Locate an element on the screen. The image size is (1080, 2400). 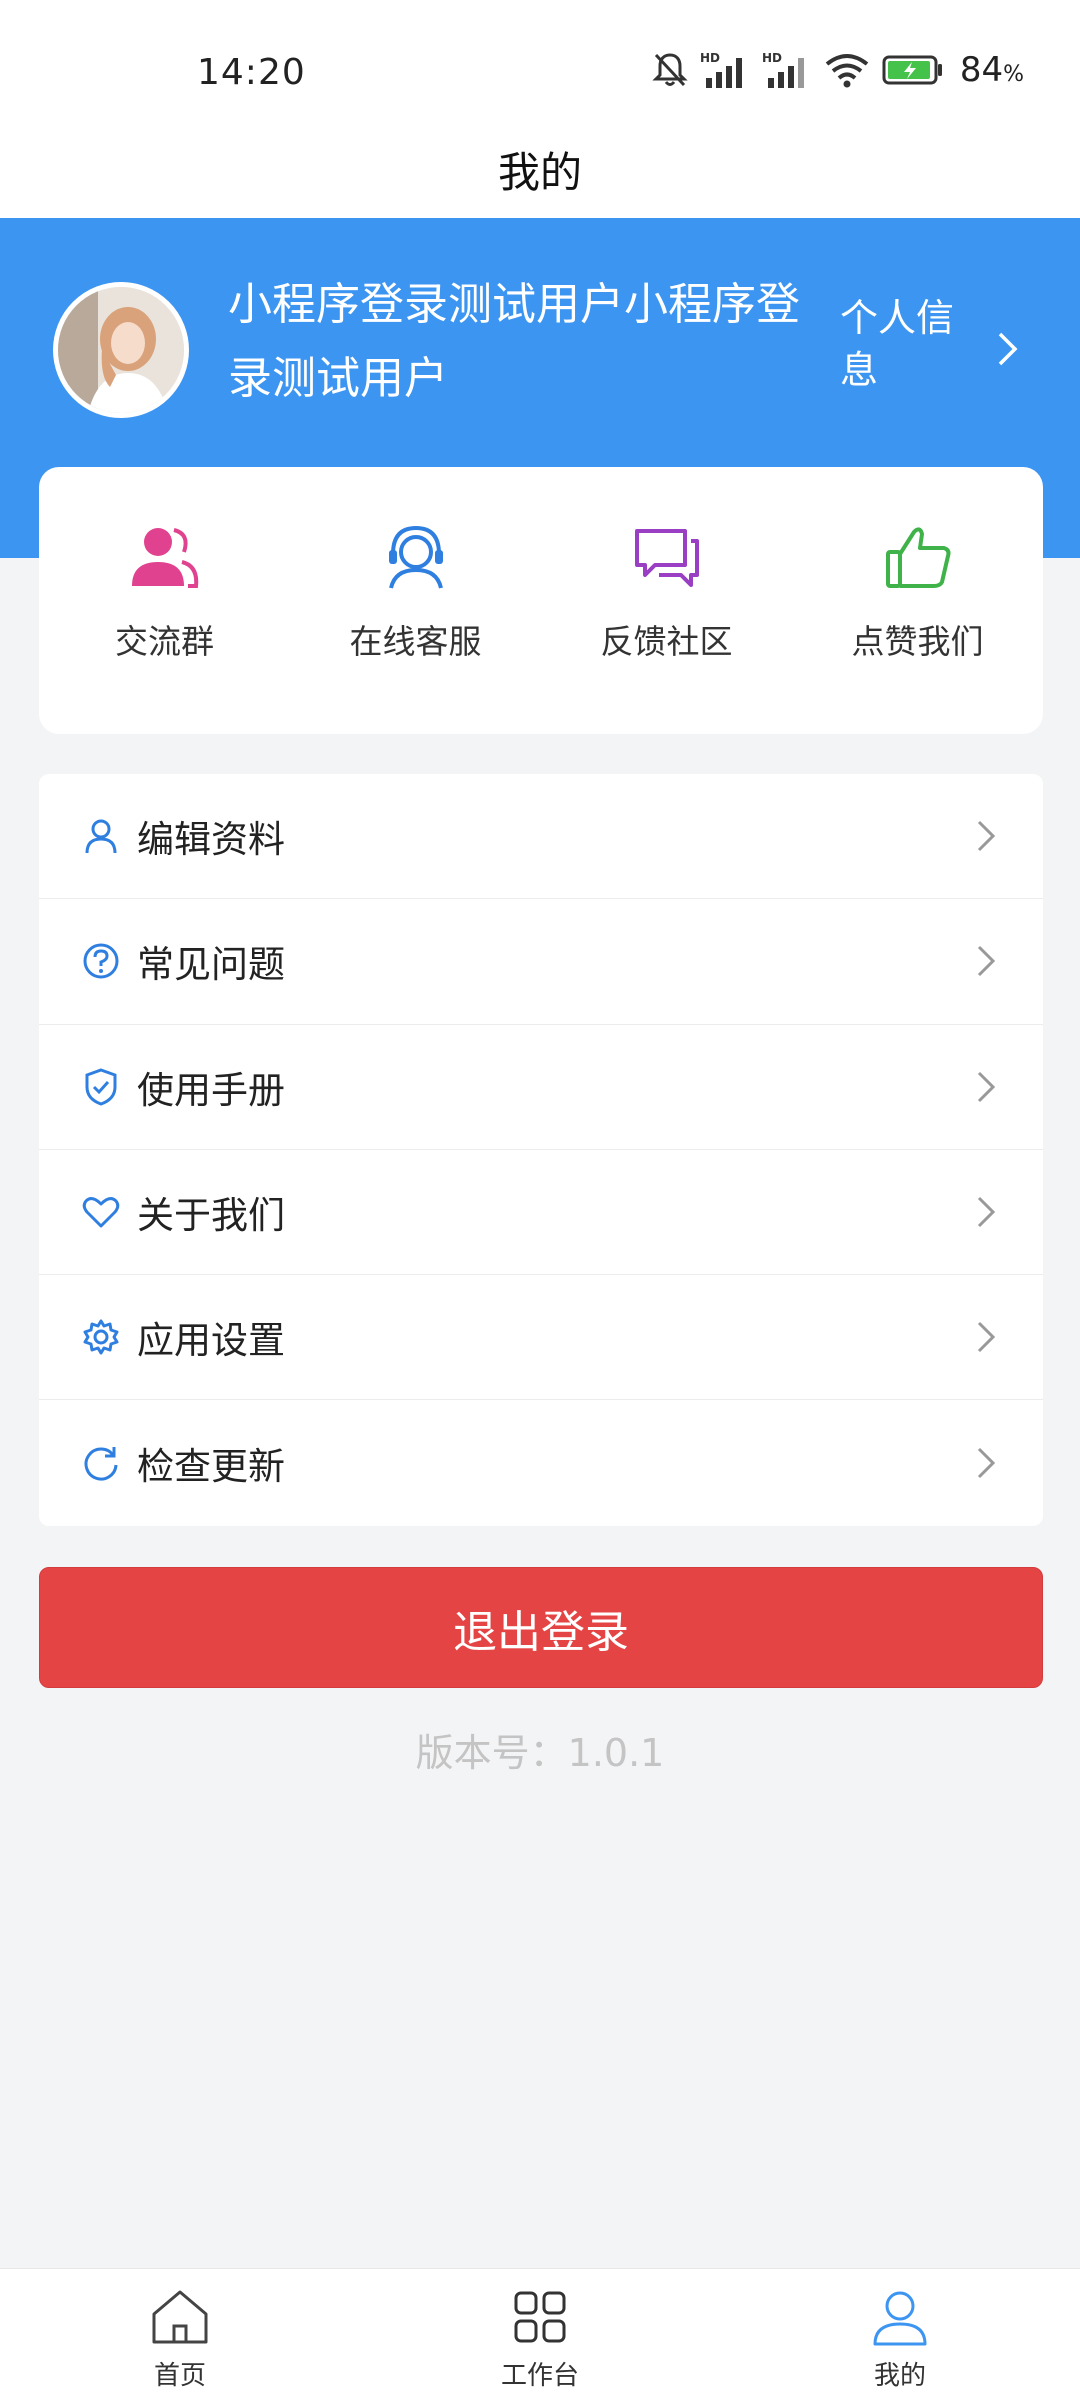
quick-action-label: 点赞我们 is located at coordinates (917, 641).